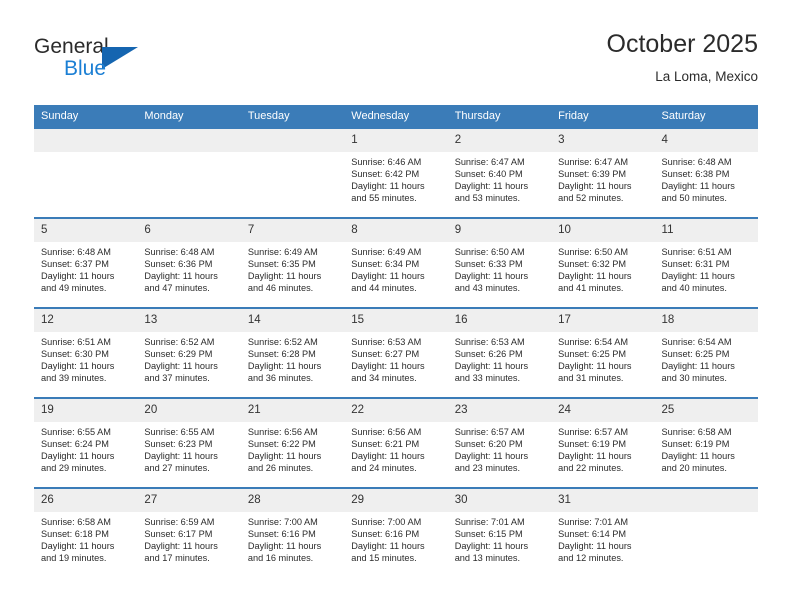 The width and height of the screenshot is (792, 612). I want to click on daylight-text-line2: and 39 minutes., so click(74, 378).